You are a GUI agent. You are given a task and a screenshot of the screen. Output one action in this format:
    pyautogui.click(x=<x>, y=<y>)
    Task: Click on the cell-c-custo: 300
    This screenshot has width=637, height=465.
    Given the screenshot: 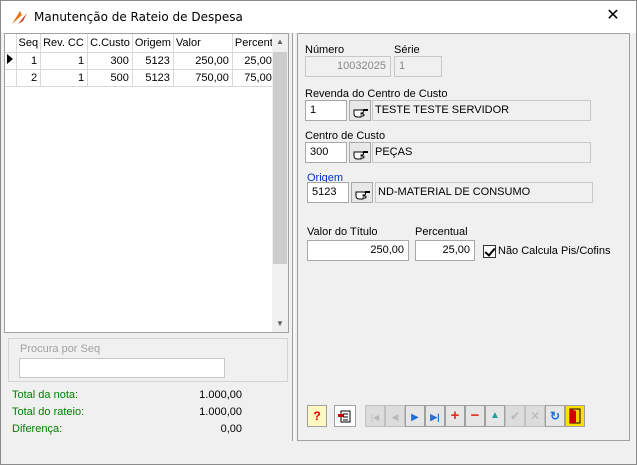 What is the action you would take?
    pyautogui.click(x=110, y=61)
    